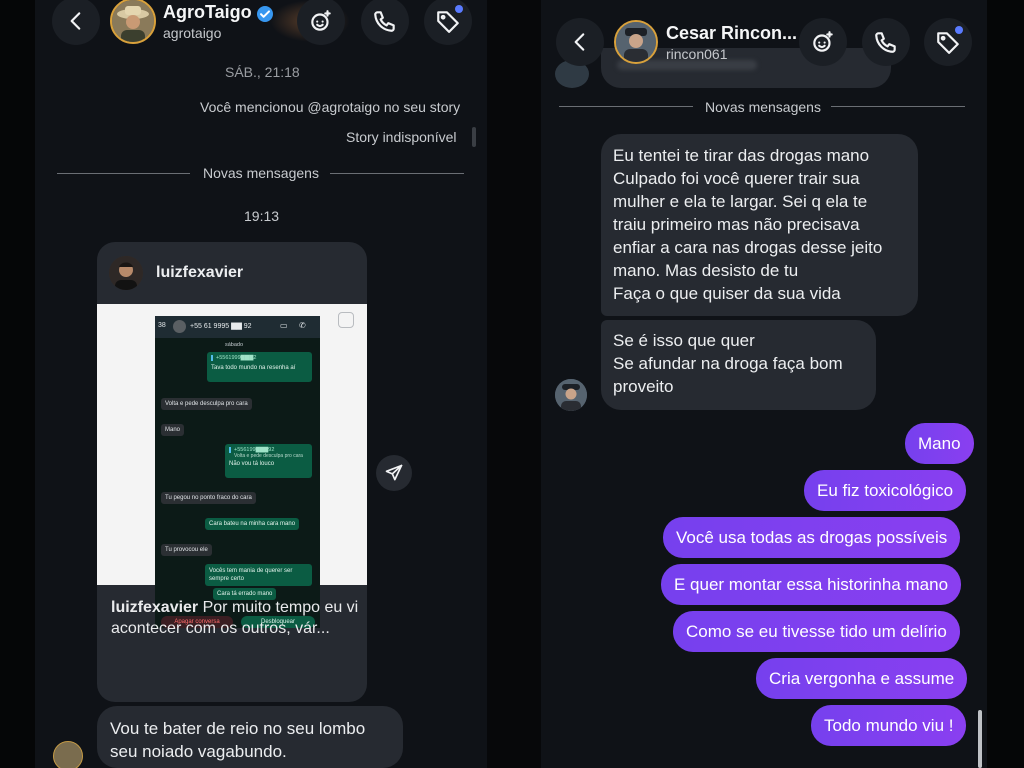 Image resolution: width=1024 pixels, height=768 pixels. I want to click on wa-video-icon: ▭, so click(284, 325).